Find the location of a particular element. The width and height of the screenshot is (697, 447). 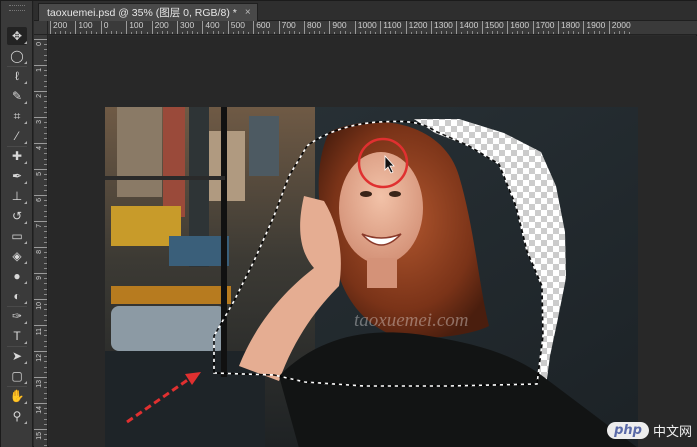

quick-selection-tool: ✎ is located at coordinates (17, 96).